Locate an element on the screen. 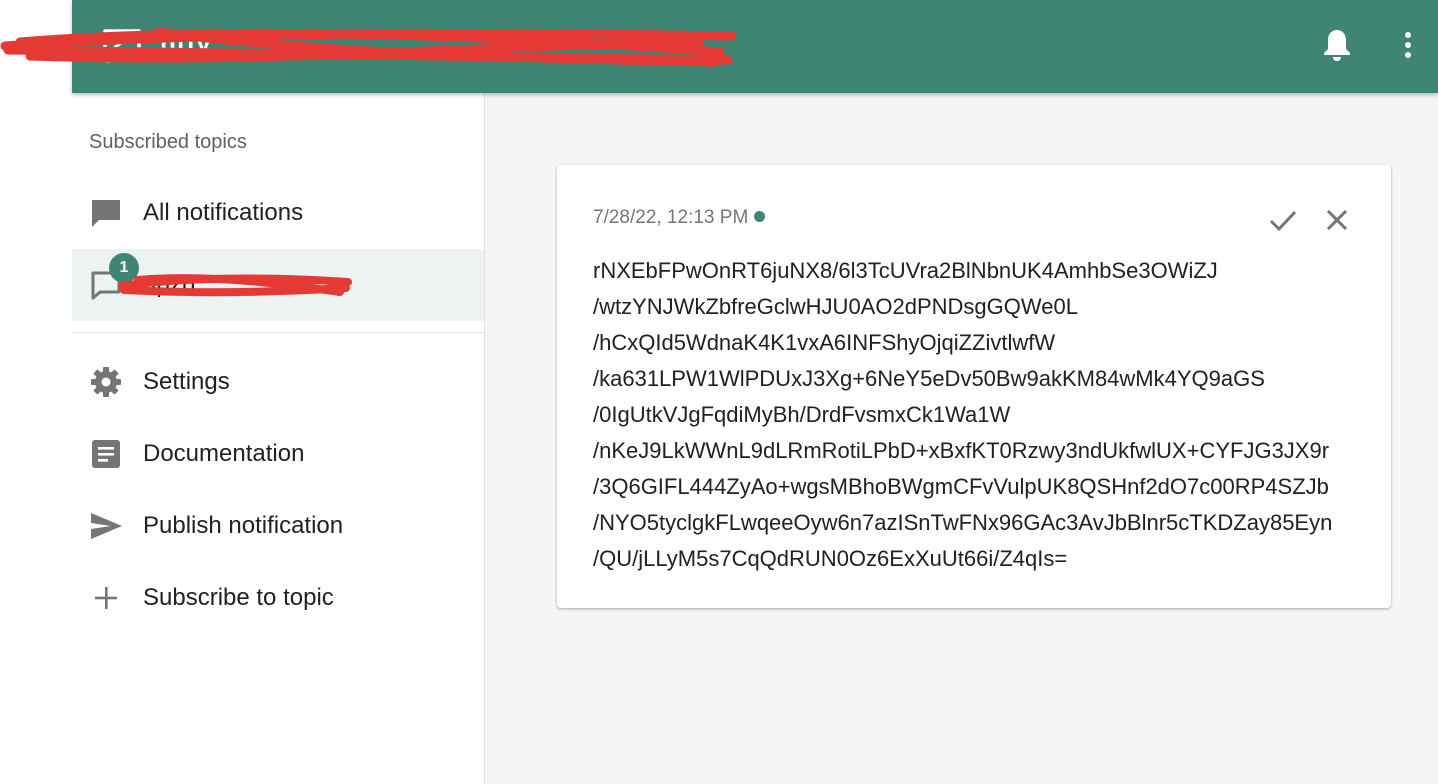  app-title: ntfy is located at coordinates (186, 43).